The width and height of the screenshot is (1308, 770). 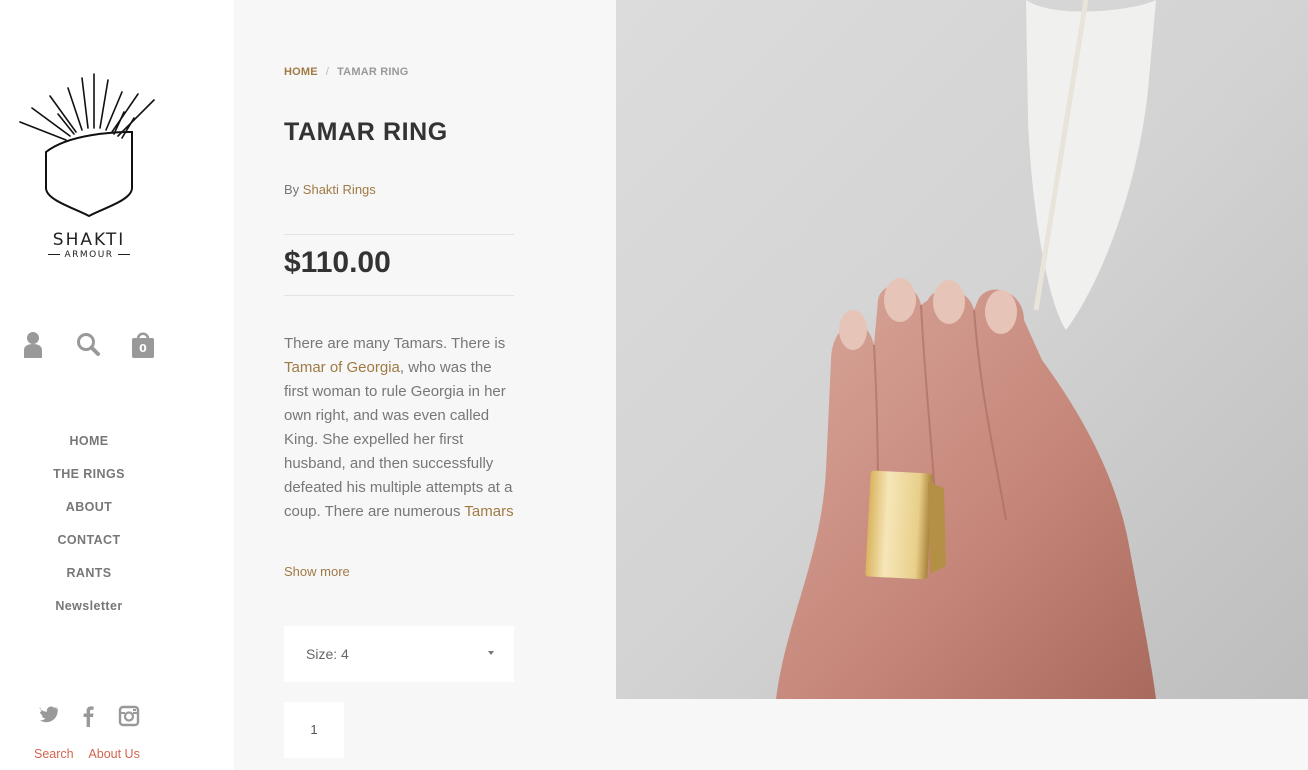 I want to click on brand-subtitle-text: ARMOUR, so click(x=89, y=255).